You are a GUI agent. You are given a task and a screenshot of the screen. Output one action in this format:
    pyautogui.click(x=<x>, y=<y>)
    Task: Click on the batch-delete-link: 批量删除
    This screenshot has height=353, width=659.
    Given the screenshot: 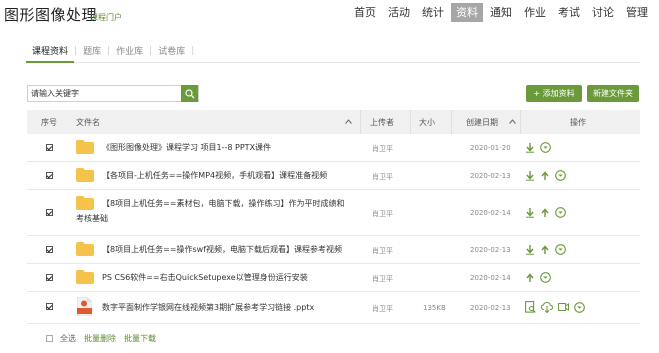 What is the action you would take?
    pyautogui.click(x=100, y=338)
    